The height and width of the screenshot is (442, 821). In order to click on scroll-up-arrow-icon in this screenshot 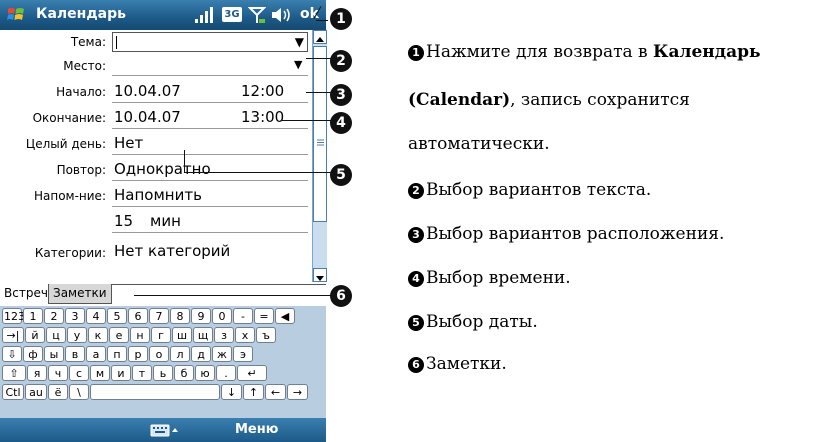, I will do `click(320, 37)`.